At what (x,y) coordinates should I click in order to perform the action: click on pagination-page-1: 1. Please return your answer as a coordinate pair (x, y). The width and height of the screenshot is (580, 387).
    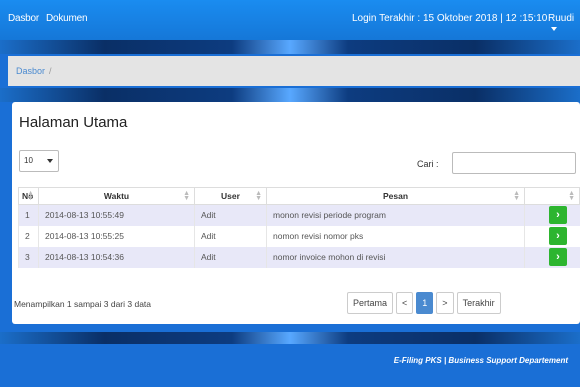
    Looking at the image, I should click on (425, 303).